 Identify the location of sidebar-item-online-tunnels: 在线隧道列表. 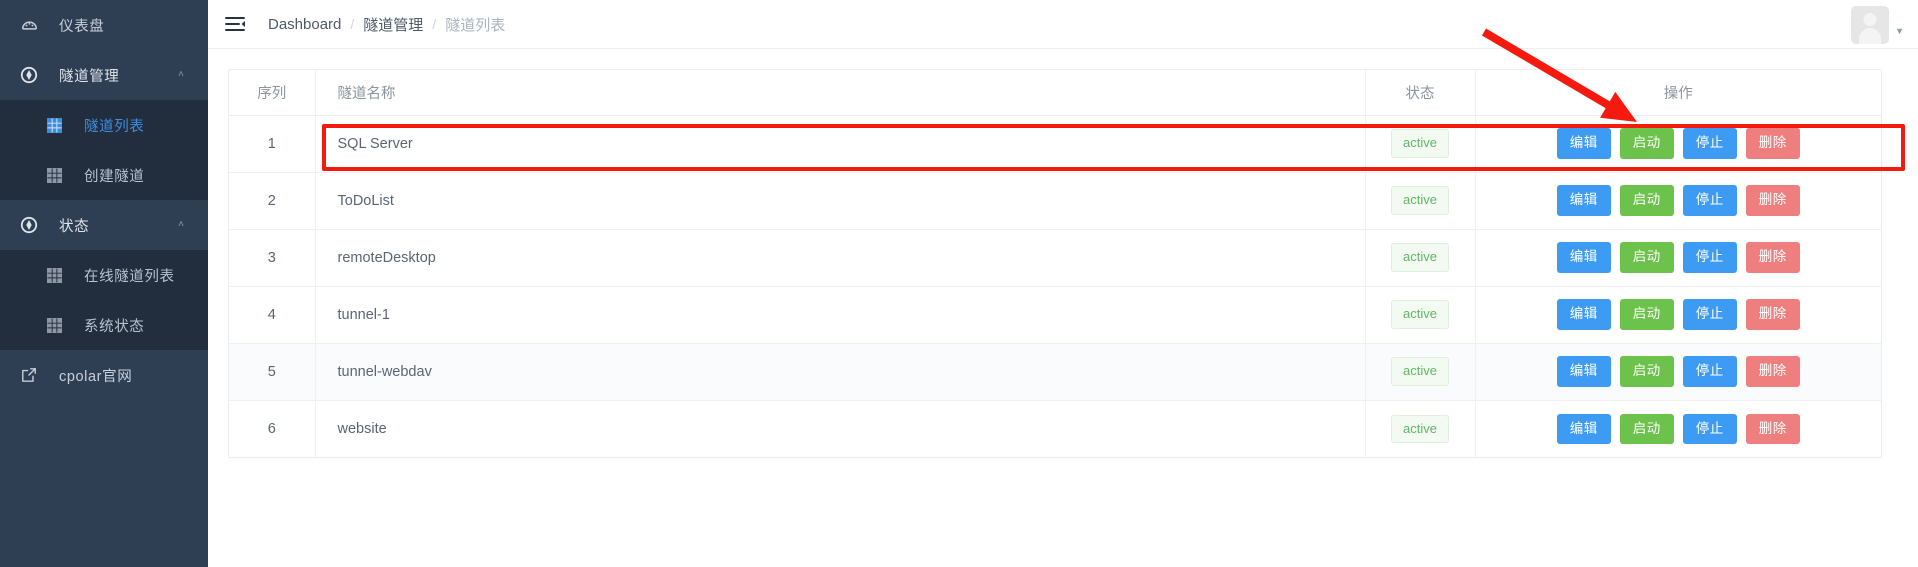
(104, 275).